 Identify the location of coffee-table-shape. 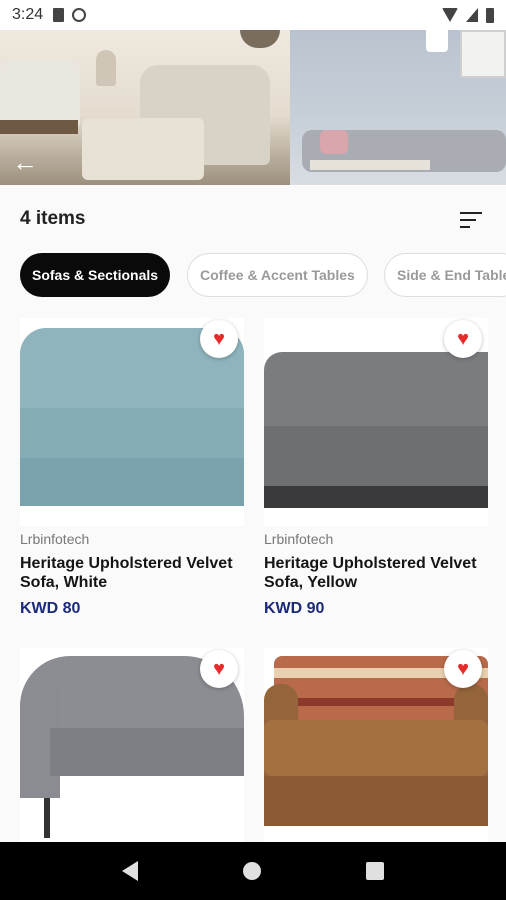
(370, 165).